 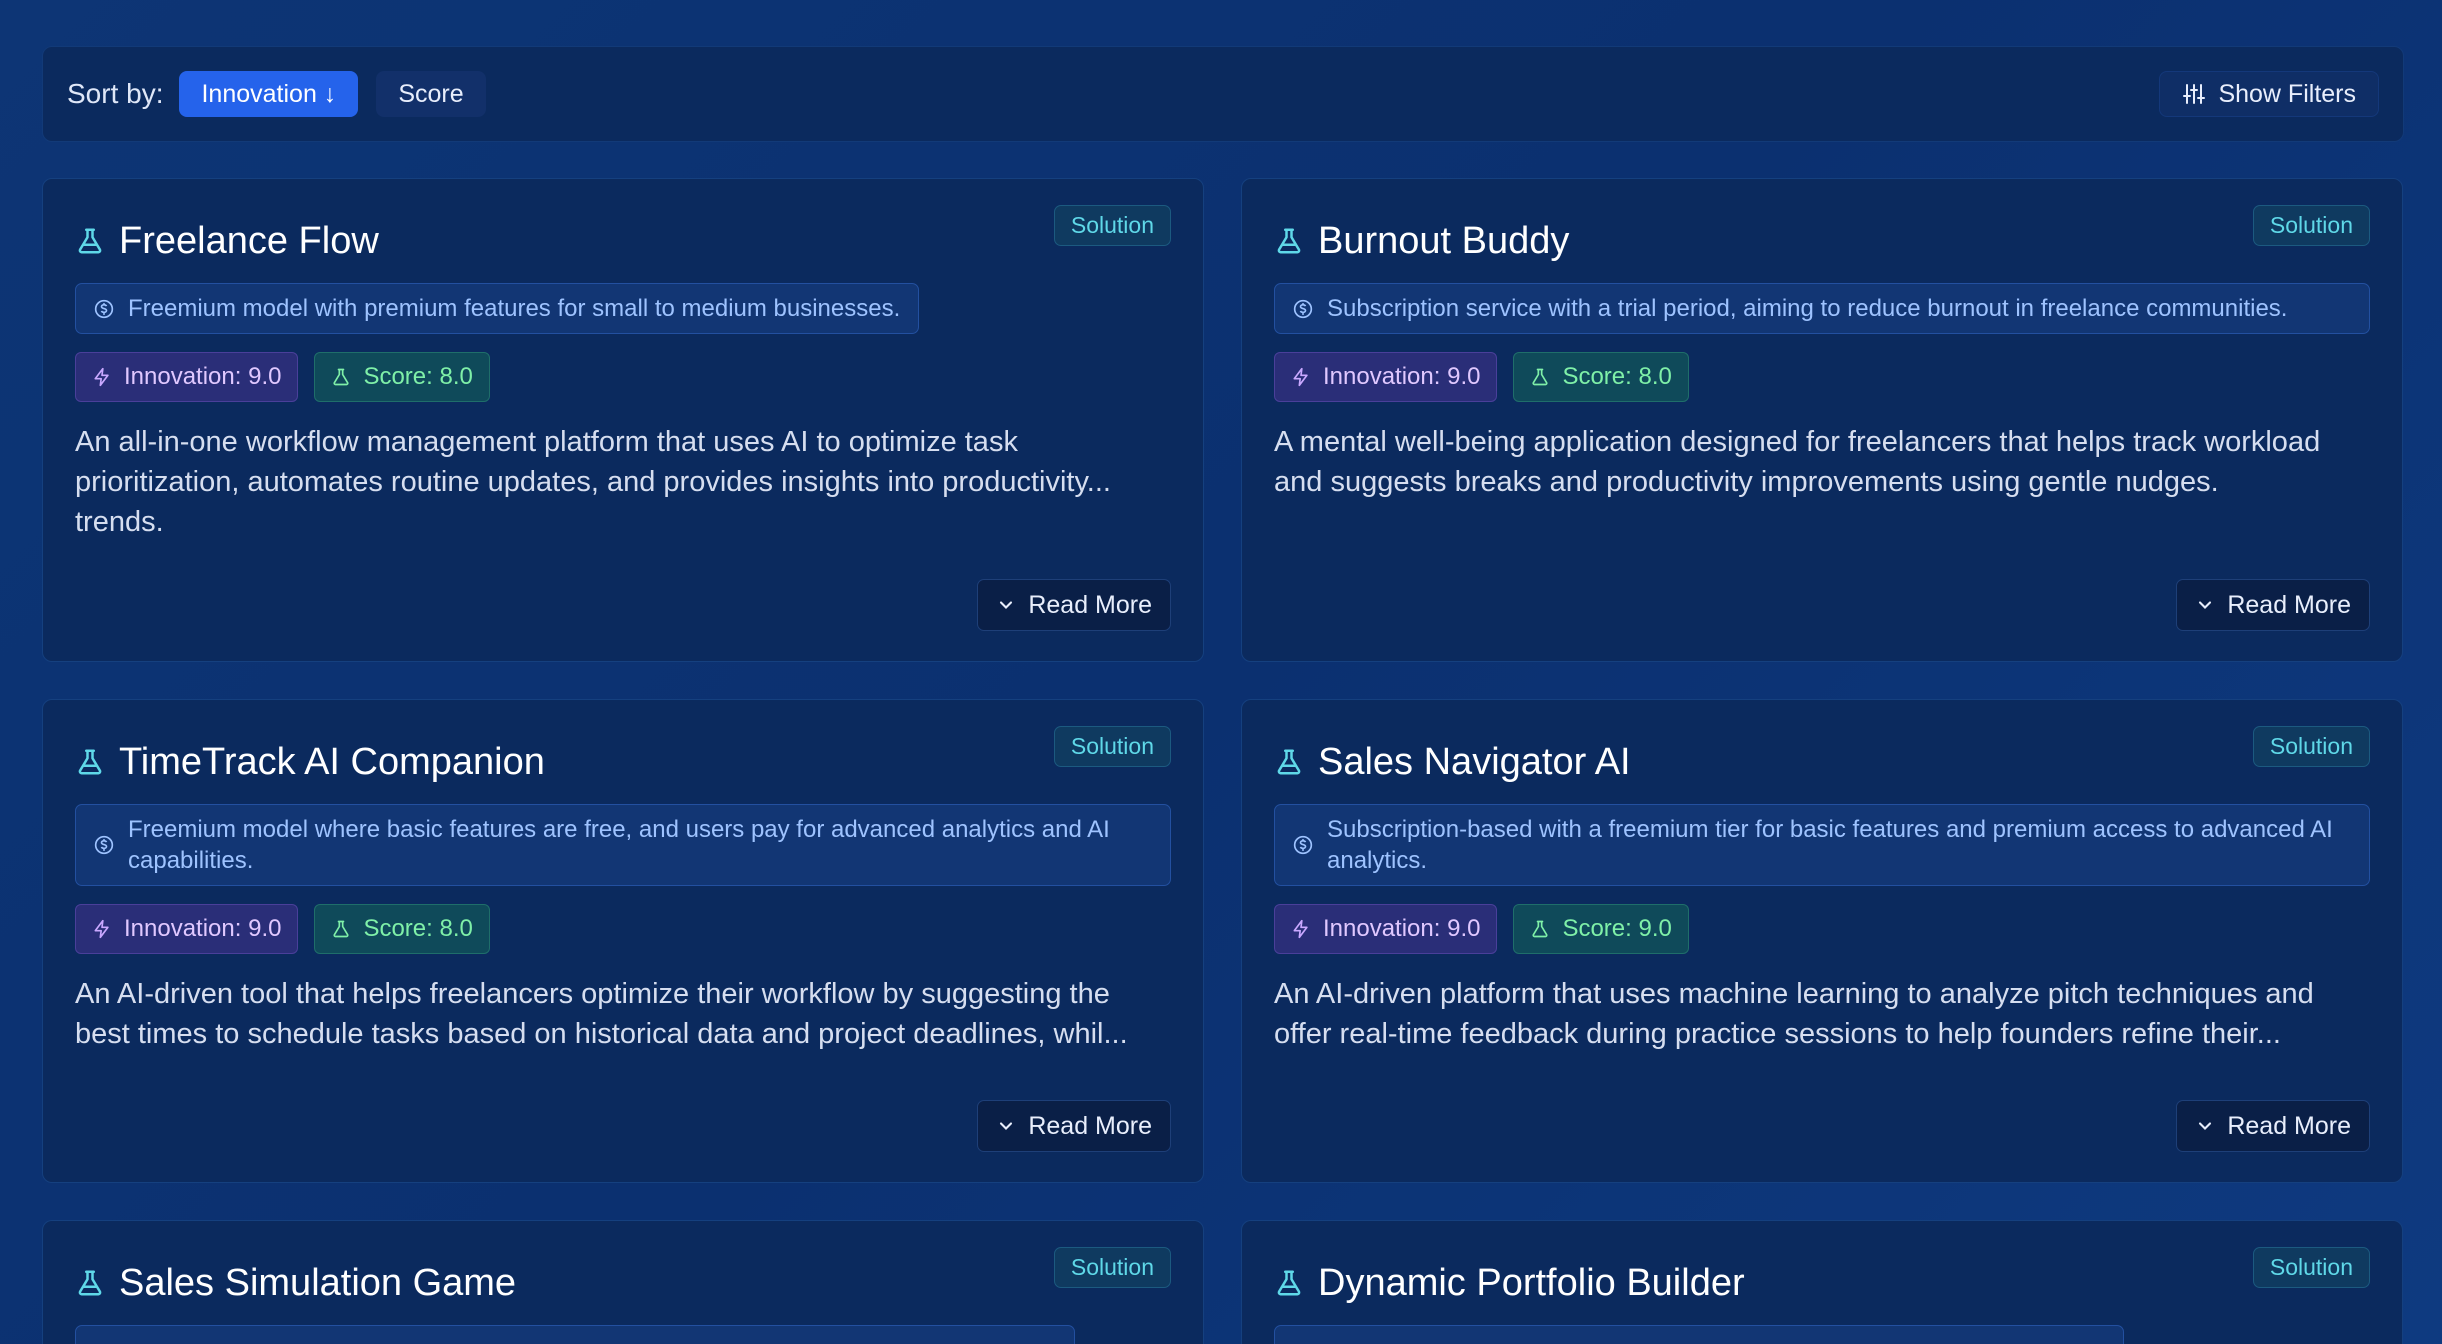 I want to click on sort-innovation-button: Innovation ↓, so click(x=269, y=94).